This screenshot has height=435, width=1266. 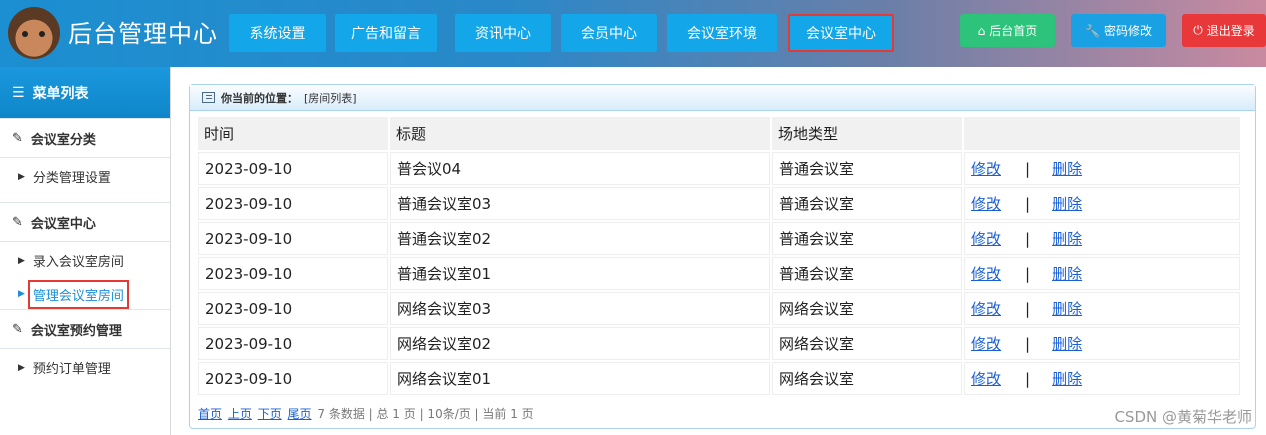 I want to click on pager-prev-link: 上页, so click(x=240, y=414).